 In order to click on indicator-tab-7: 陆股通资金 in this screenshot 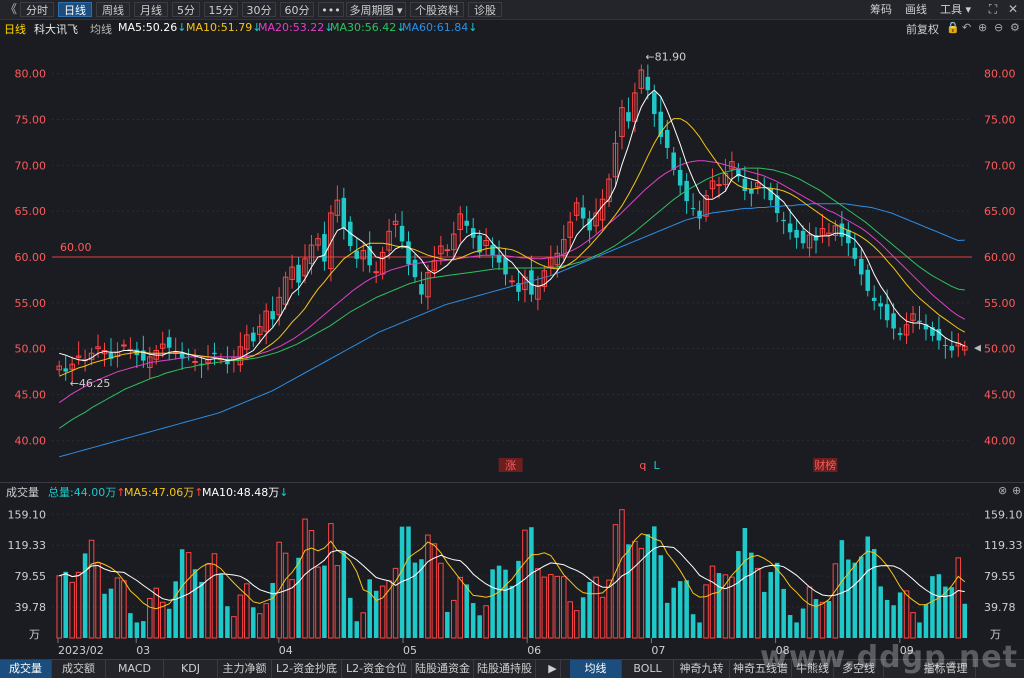, I will do `click(443, 669)`.